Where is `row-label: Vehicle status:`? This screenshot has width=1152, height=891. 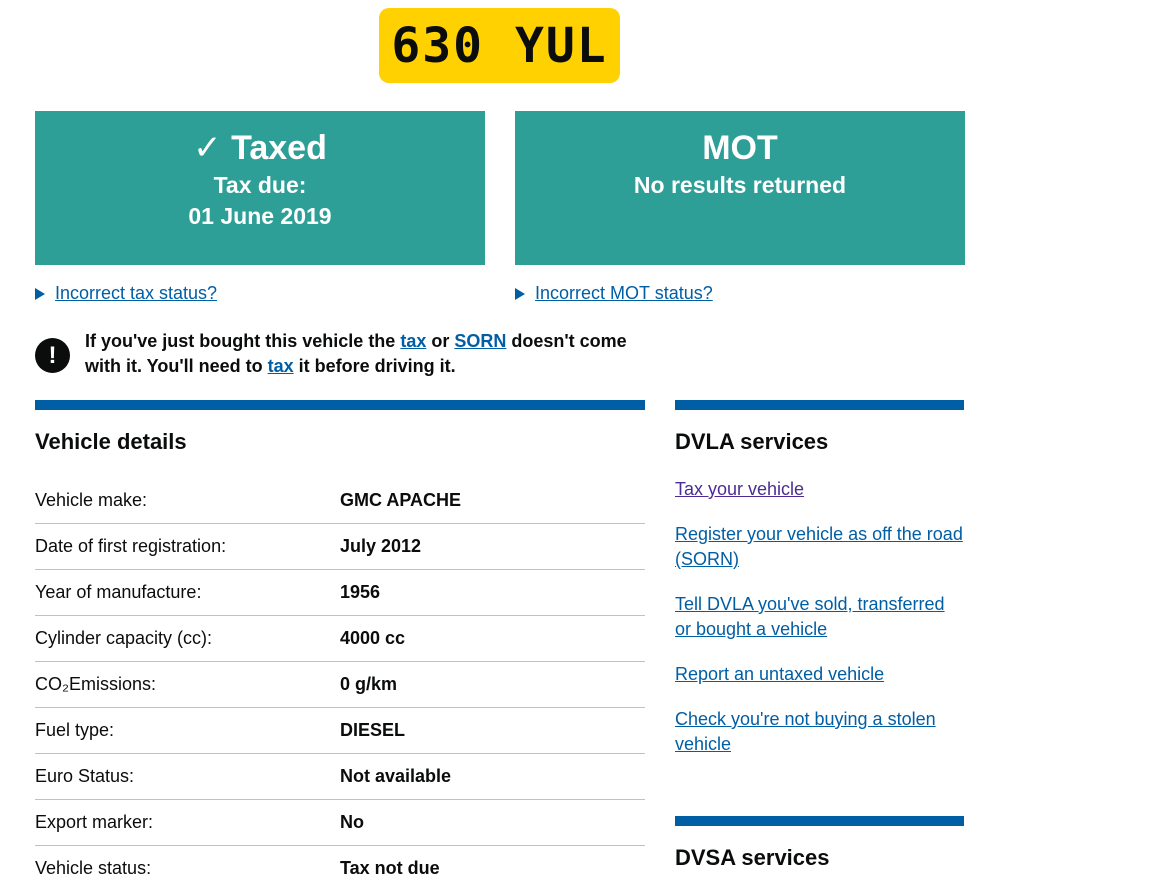
row-label: Vehicle status: is located at coordinates (93, 868).